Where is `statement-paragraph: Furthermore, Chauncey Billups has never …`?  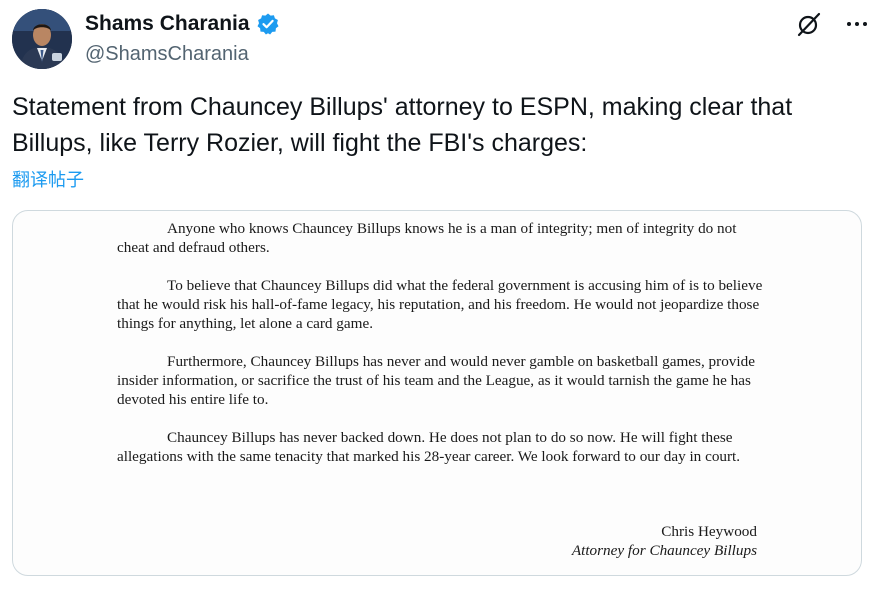
statement-paragraph: Furthermore, Chauncey Billups has never … is located at coordinates (436, 380).